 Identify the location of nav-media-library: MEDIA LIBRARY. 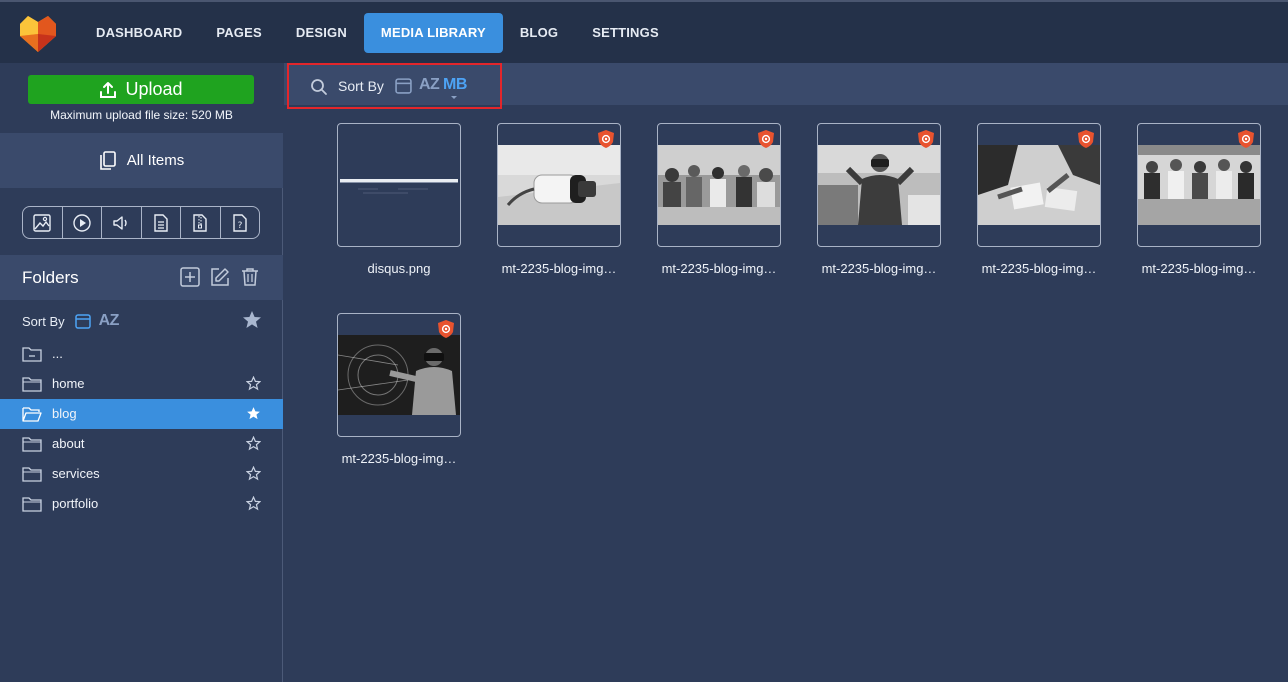
(433, 33).